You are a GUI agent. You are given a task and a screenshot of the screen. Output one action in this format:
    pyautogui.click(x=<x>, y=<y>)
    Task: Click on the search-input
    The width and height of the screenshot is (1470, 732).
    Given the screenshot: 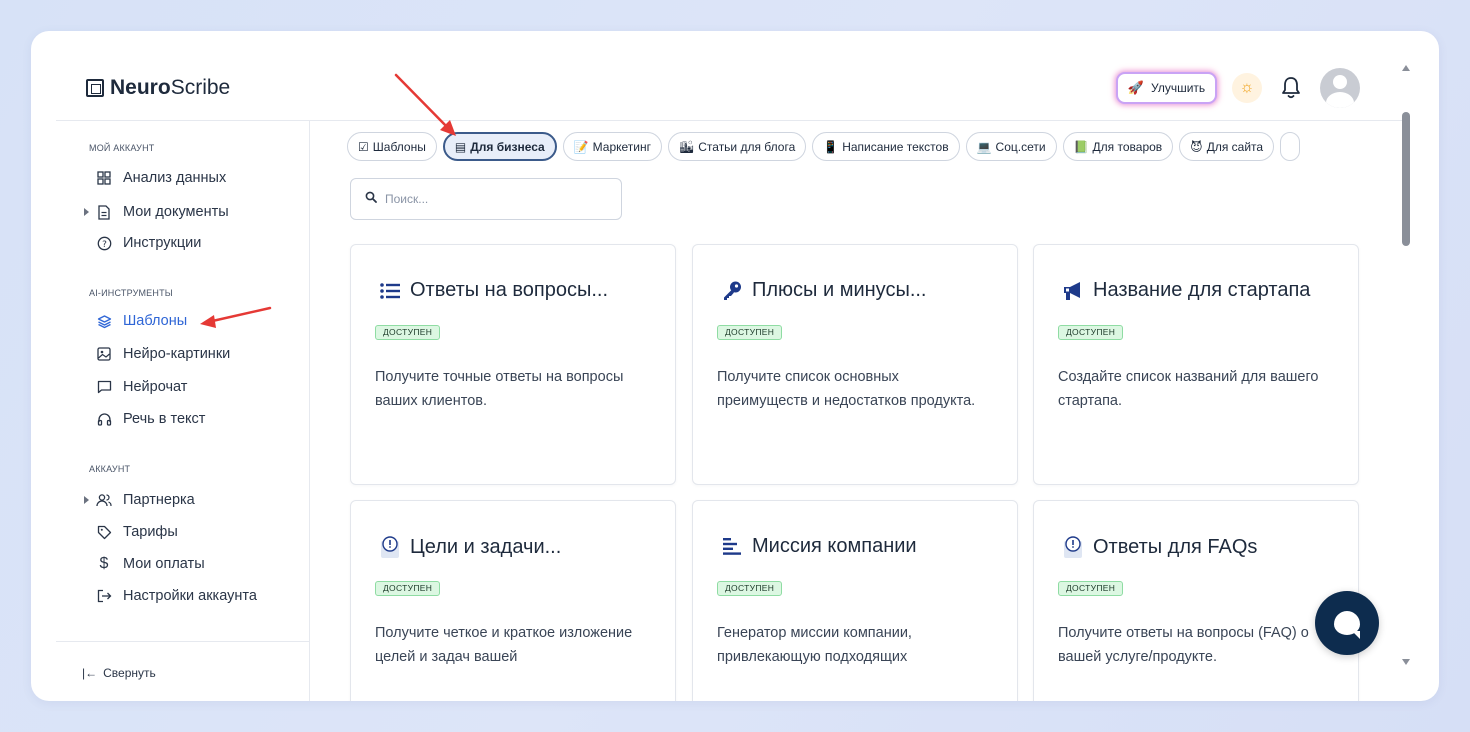 What is the action you would take?
    pyautogui.click(x=495, y=199)
    